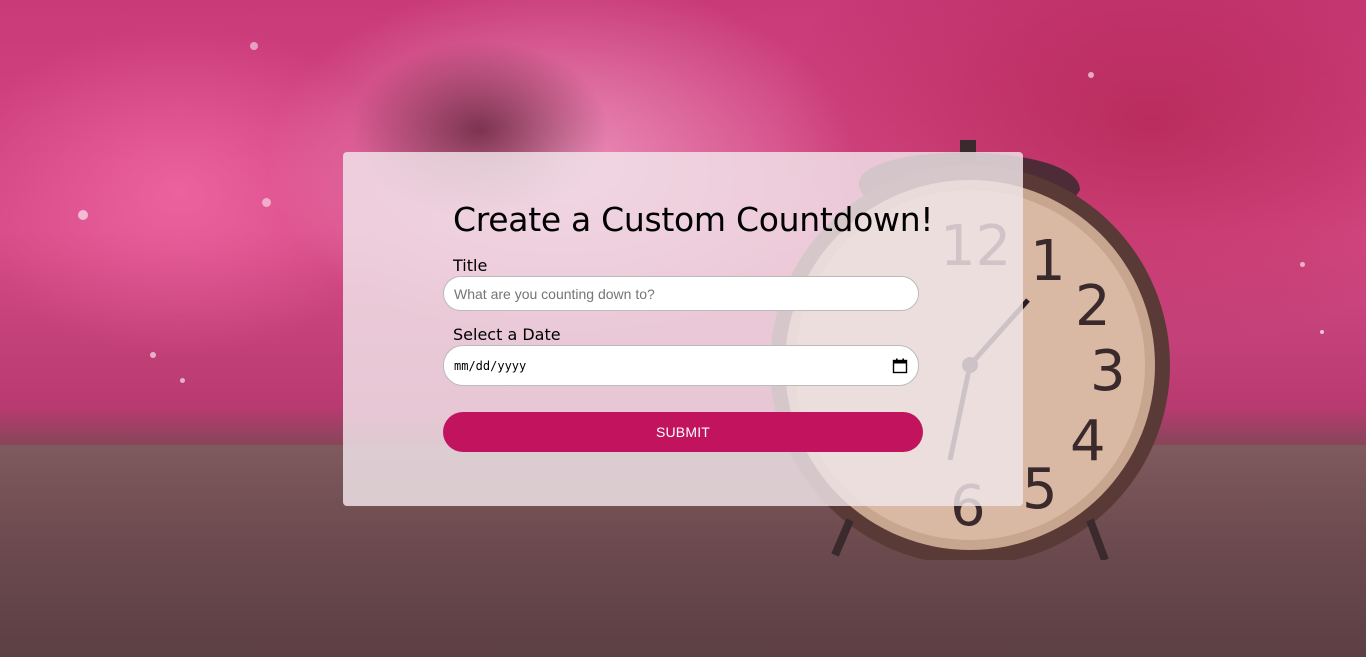 The width and height of the screenshot is (1366, 657). Describe the element at coordinates (1108, 371) in the screenshot. I see `svg-text: 3` at that location.